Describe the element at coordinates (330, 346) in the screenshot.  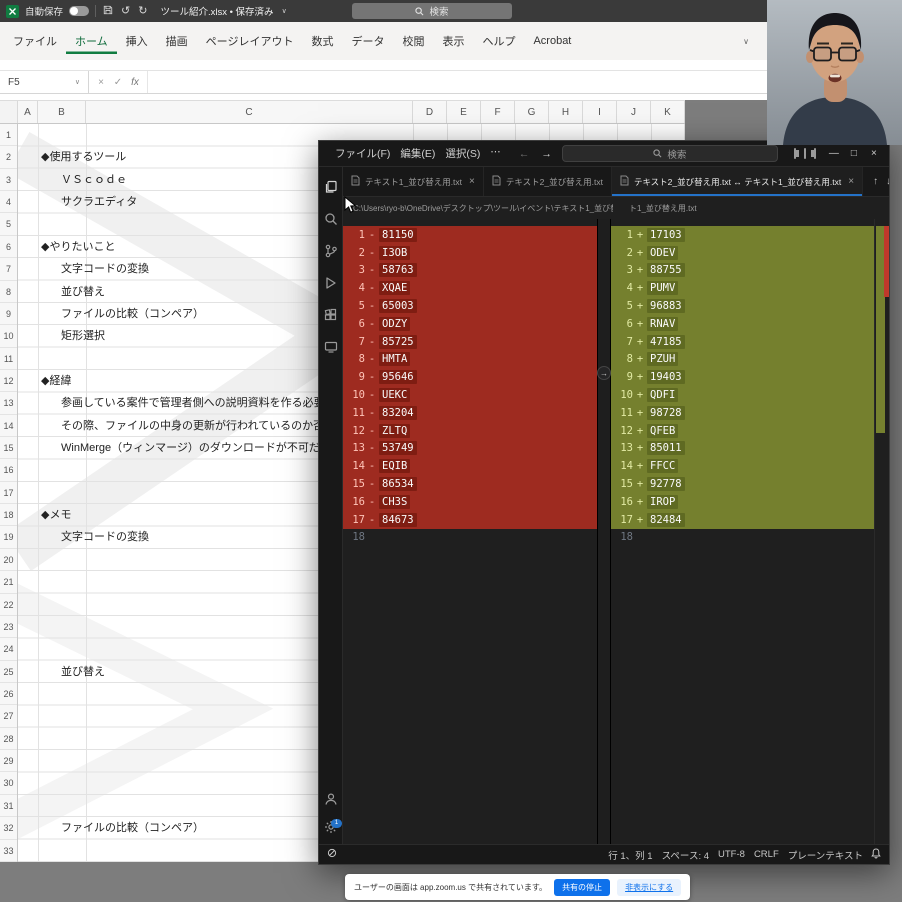
I see `remote-explorer-icon` at that location.